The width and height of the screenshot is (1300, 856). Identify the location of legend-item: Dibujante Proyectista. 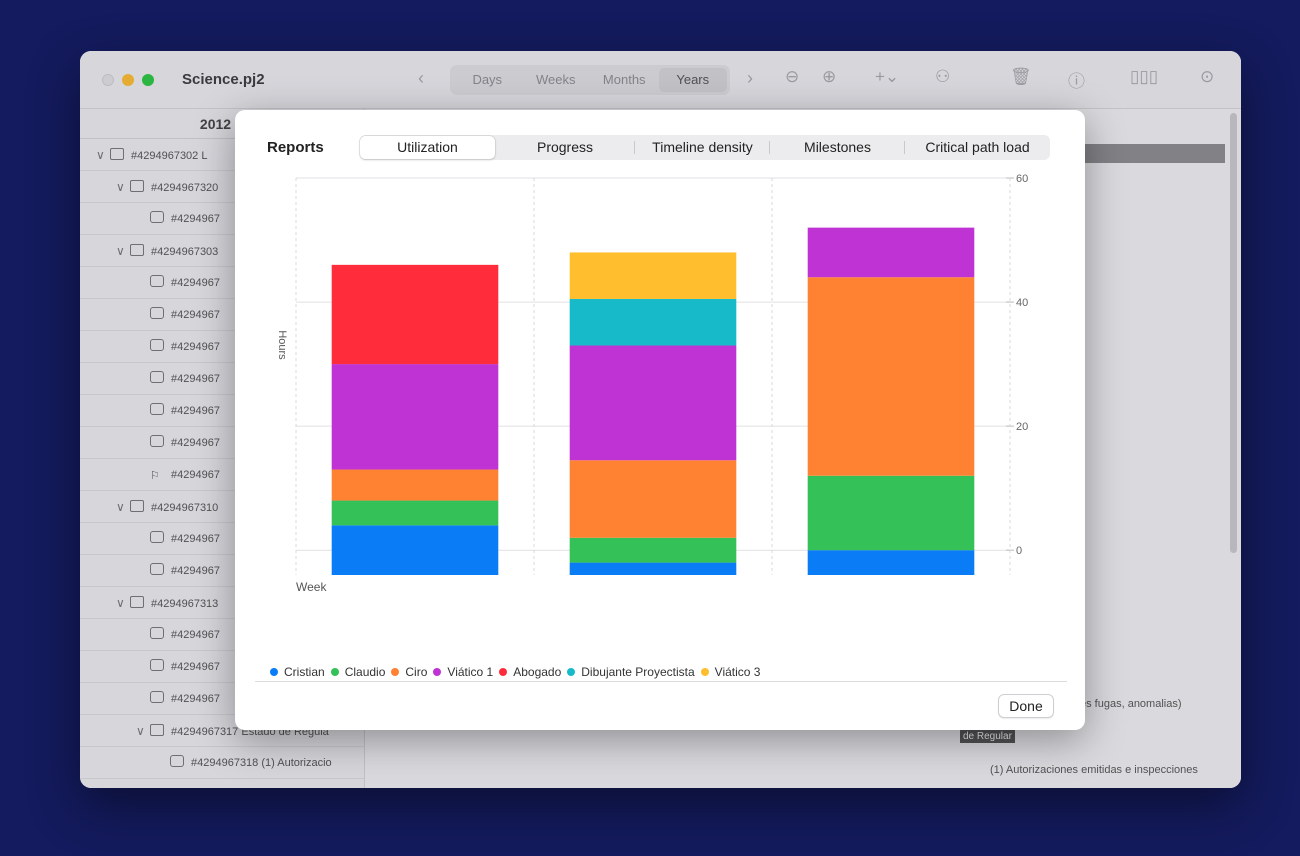
(631, 672).